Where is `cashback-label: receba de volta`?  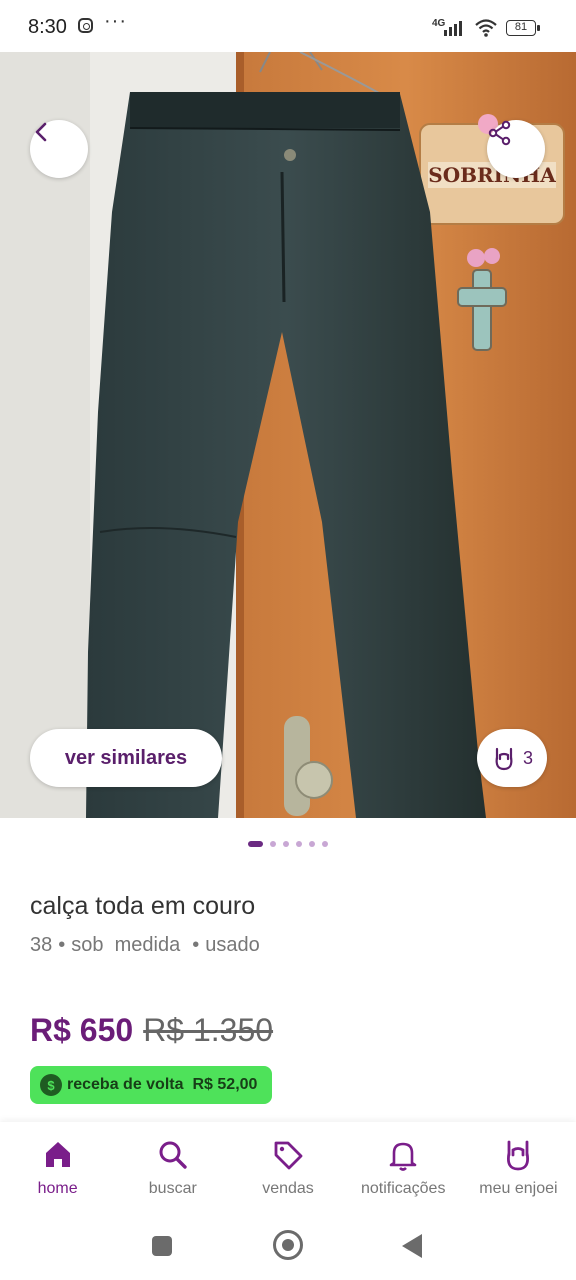 cashback-label: receba de volta is located at coordinates (125, 1084).